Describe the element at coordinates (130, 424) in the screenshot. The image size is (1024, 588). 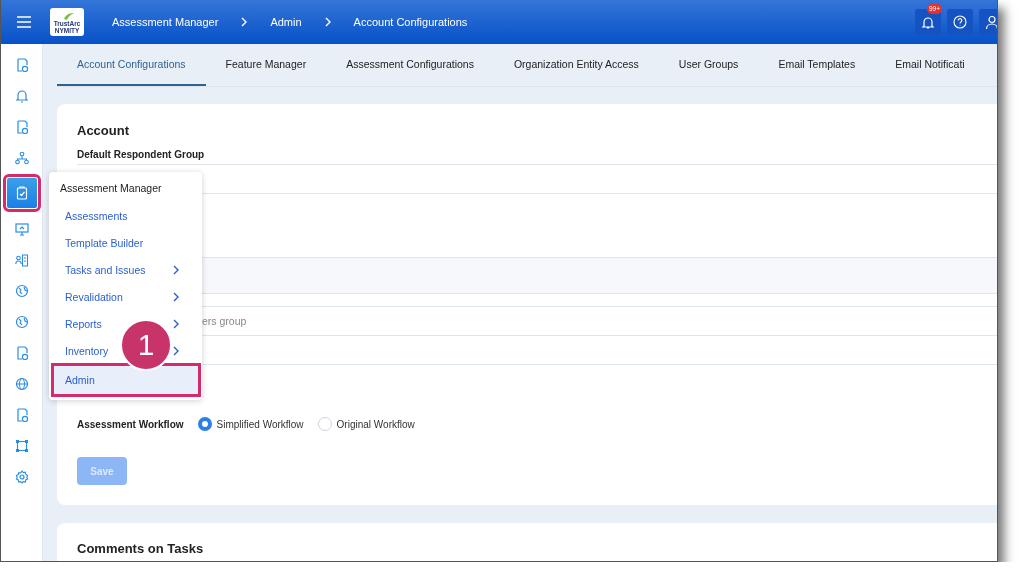
I see `field-label: Assessment Workflow` at that location.